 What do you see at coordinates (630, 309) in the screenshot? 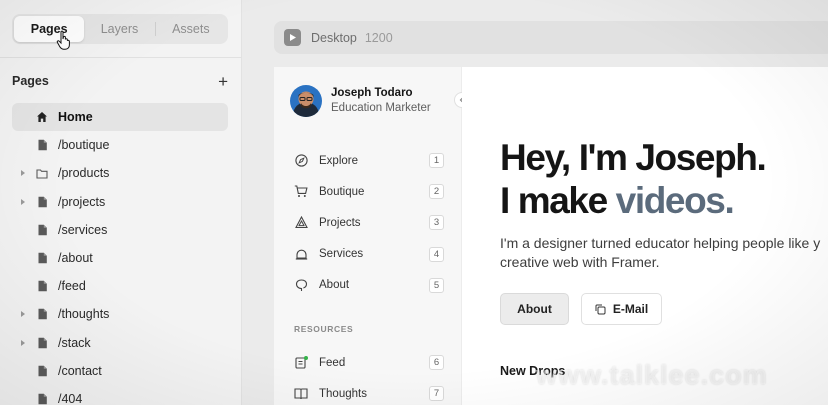
I see `email-button-label: E-Mail` at bounding box center [630, 309].